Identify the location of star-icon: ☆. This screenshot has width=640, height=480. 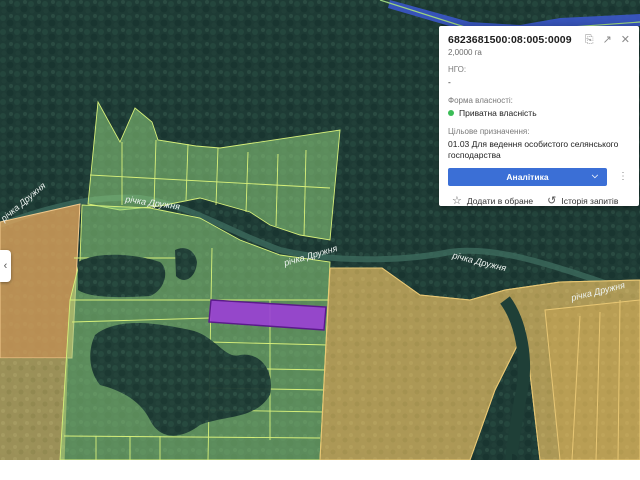
(457, 201).